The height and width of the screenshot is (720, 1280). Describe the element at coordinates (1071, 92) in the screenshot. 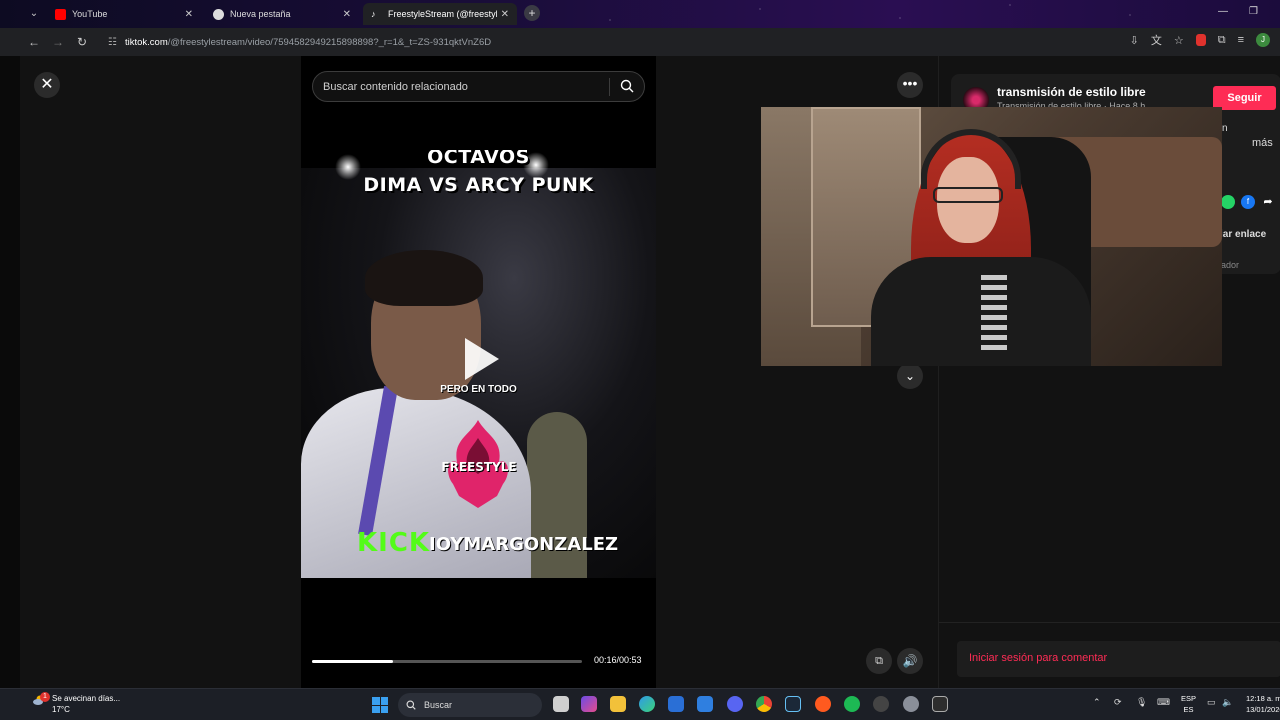

I see `creator-name: transmisión de estilo libre` at that location.